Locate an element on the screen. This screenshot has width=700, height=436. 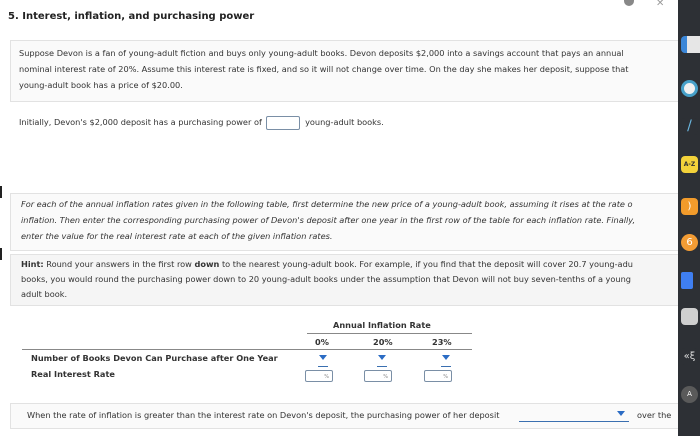
circle-app-icon: 6 is located at coordinates (689, 242).